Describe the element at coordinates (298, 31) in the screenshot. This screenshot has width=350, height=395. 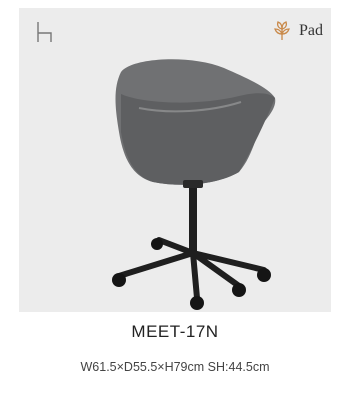
I see `pad-badge: Pad` at that location.